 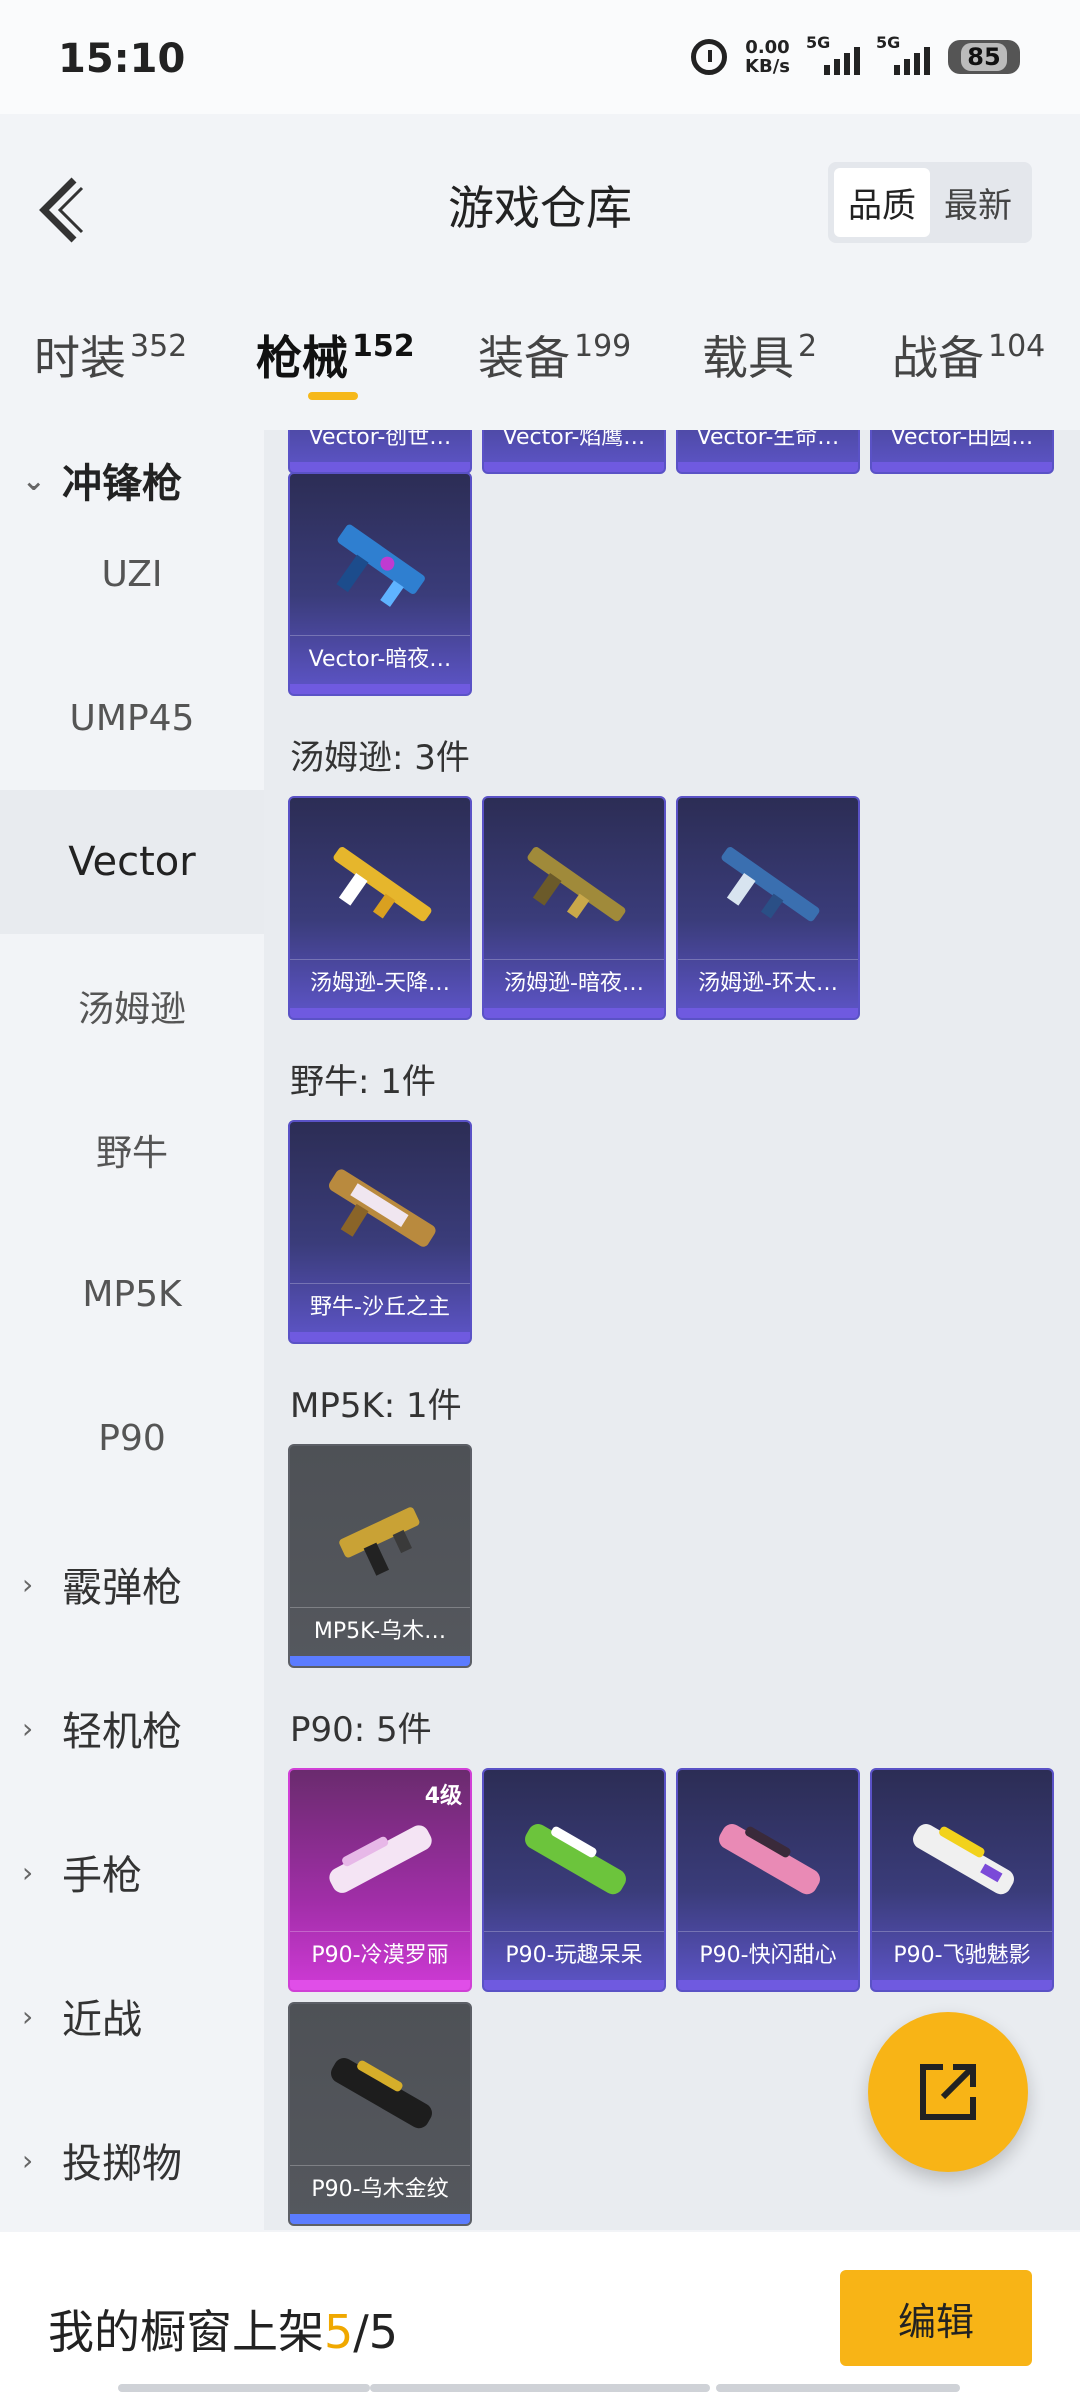 I want to click on sidebar-item-uzi: UZI, so click(x=132, y=574).